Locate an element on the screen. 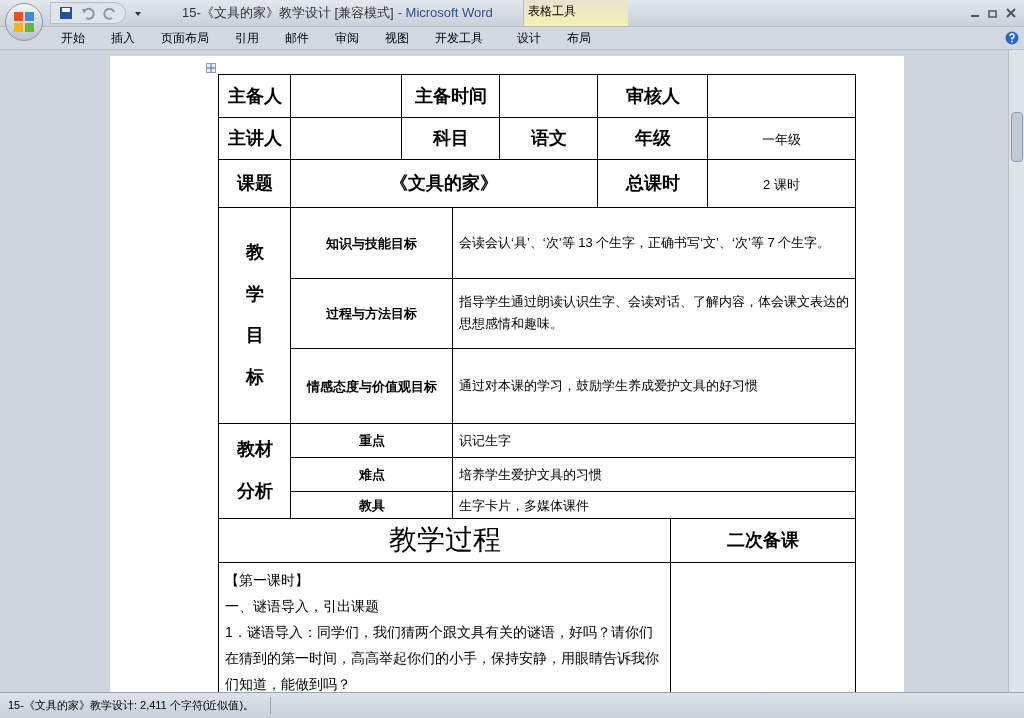  table-cell-text: 审核人 is located at coordinates (652, 95).